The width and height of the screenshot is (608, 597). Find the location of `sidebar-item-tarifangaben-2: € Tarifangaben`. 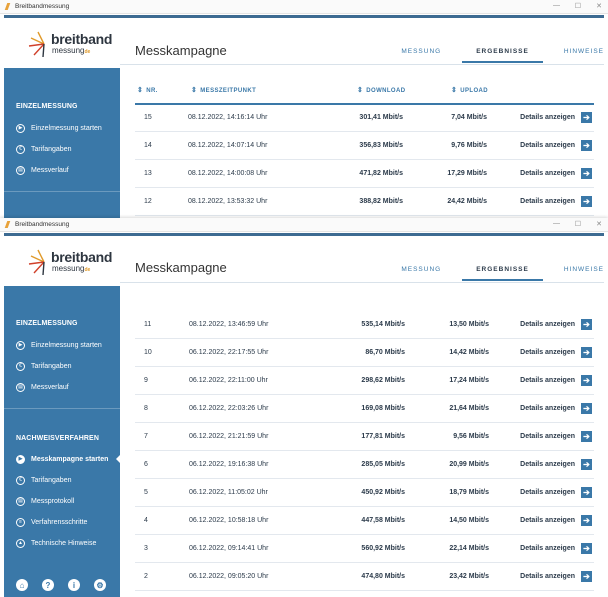

sidebar-item-tarifangaben-2: € Tarifangaben is located at coordinates (43, 480).